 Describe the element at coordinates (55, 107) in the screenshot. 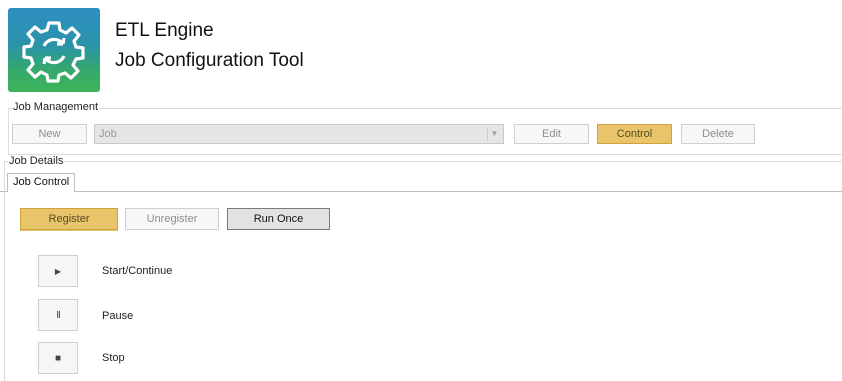

I see `job-management-label: Job Management` at that location.